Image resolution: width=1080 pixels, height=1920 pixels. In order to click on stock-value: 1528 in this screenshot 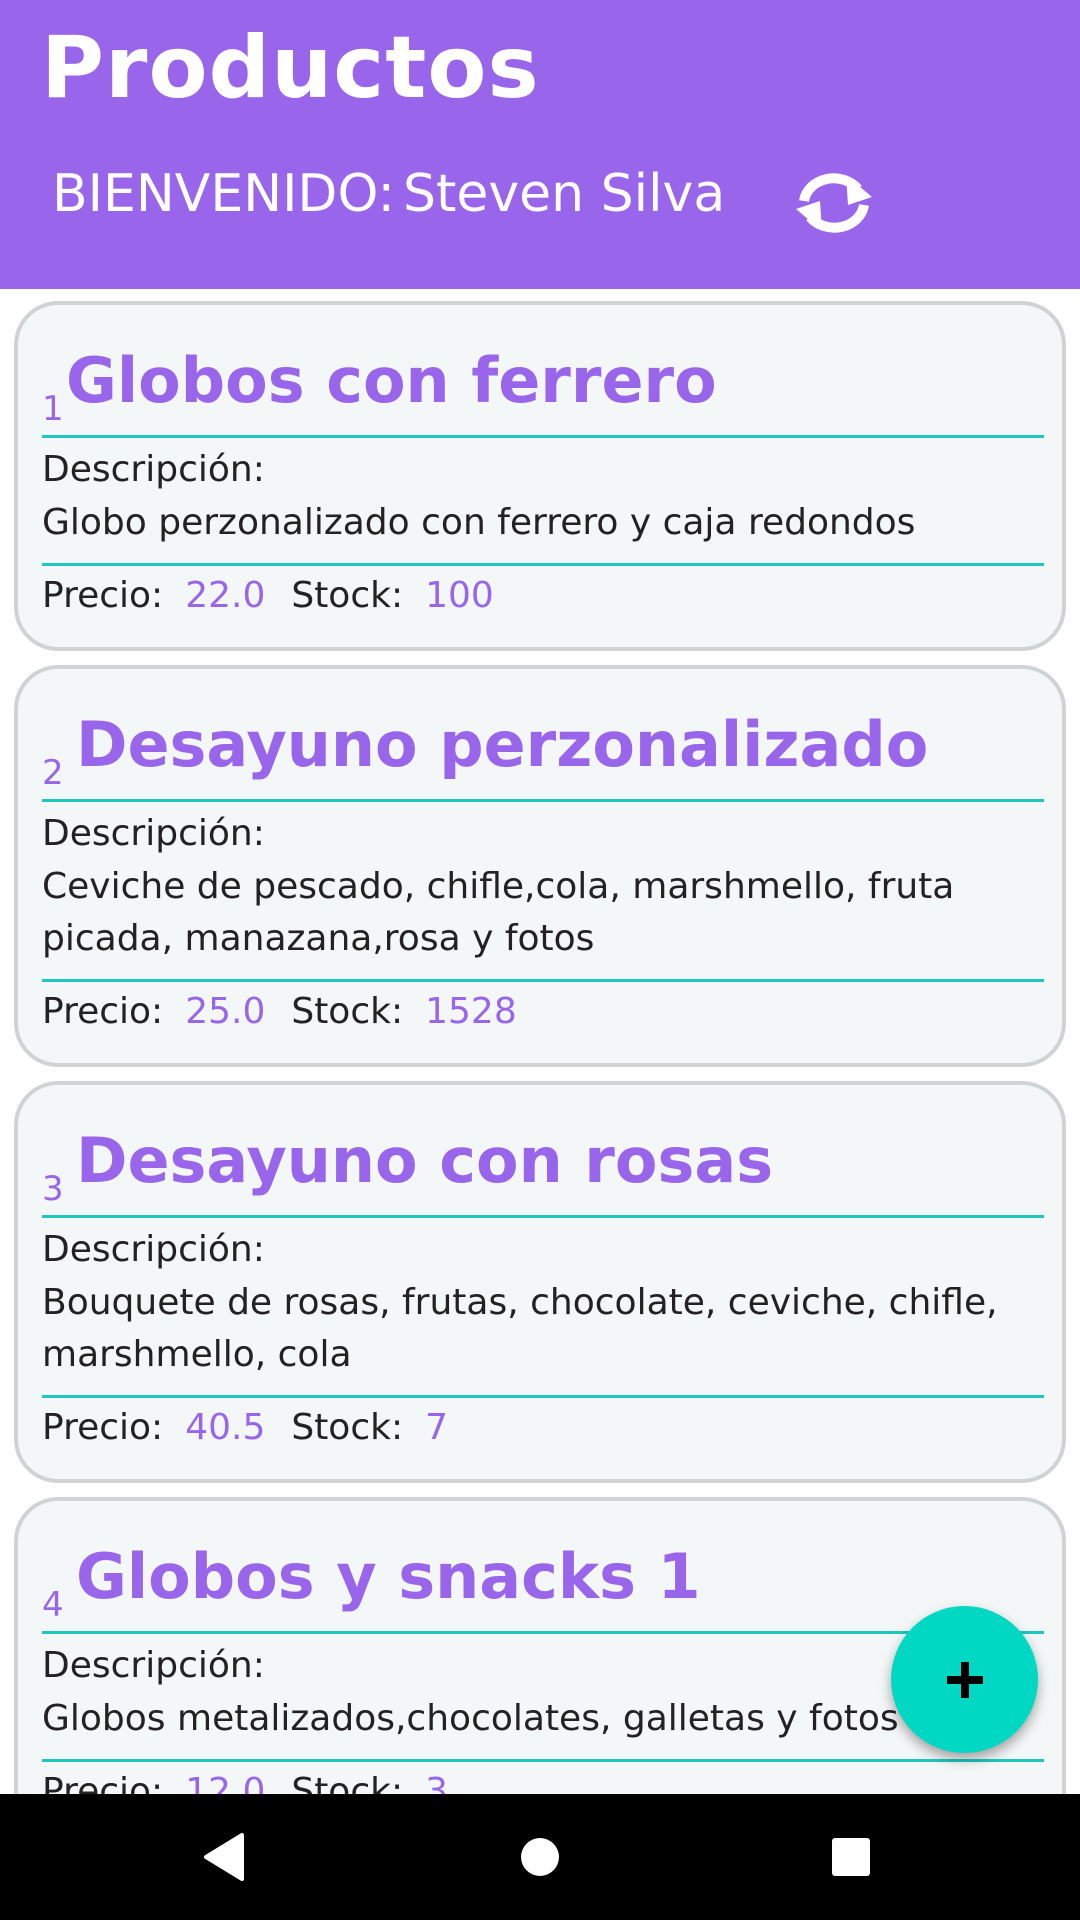, I will do `click(471, 1011)`.